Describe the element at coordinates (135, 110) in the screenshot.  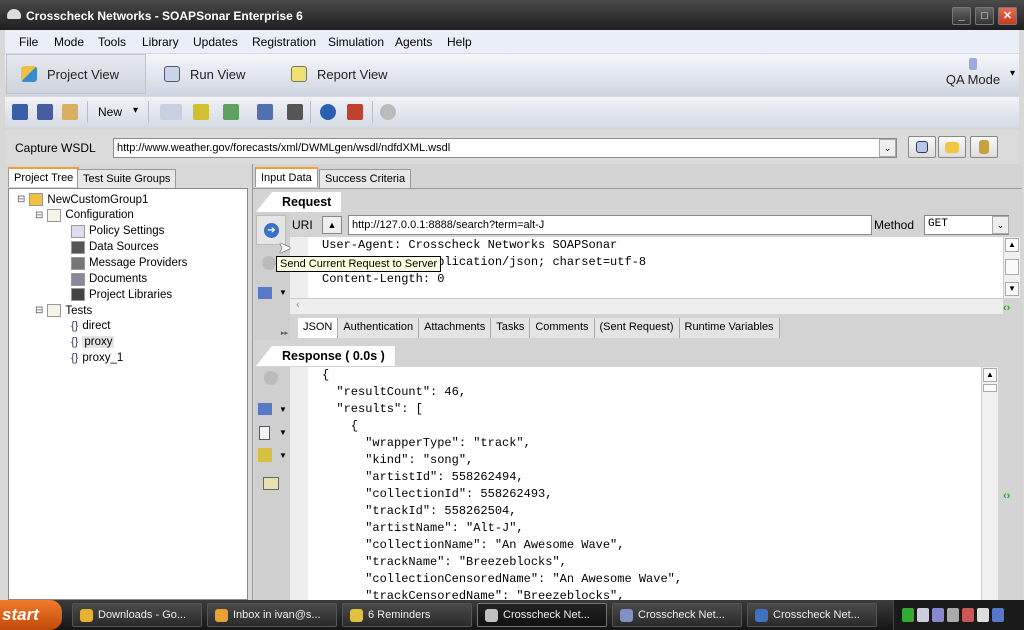
I see `new-dropdown-arrow: ▾` at that location.